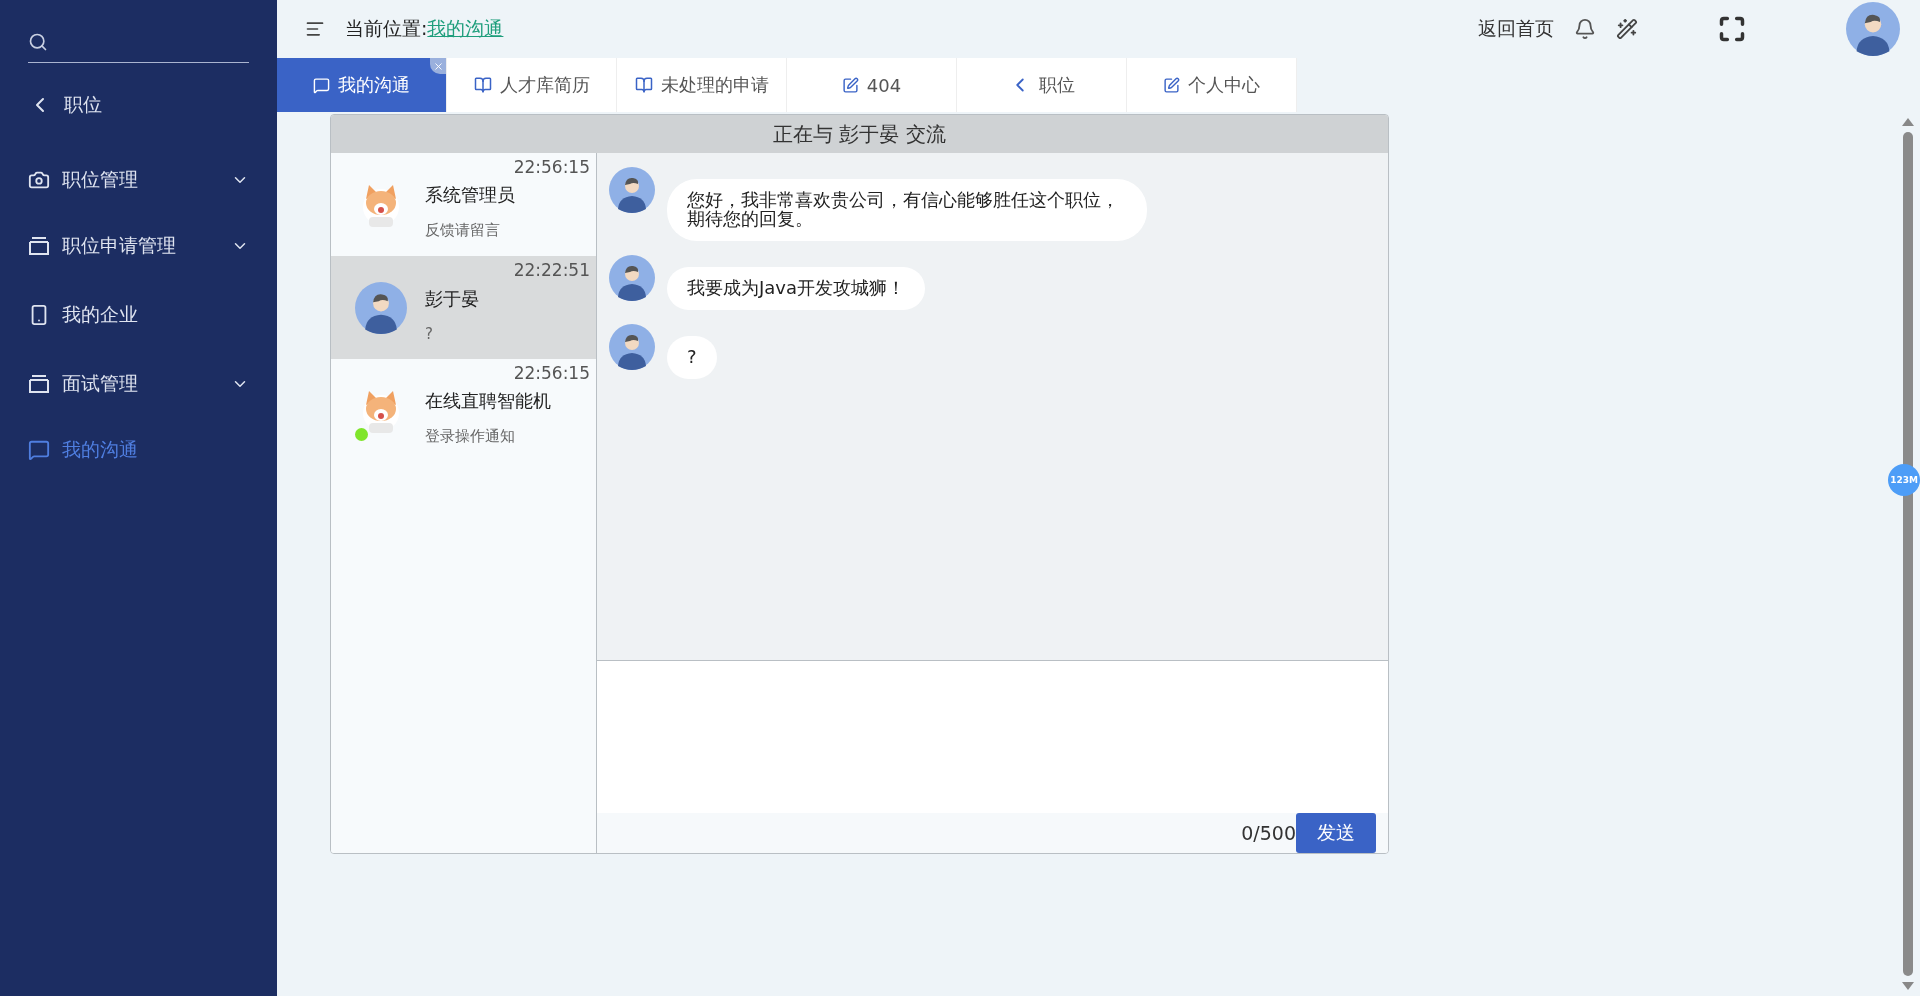 The width and height of the screenshot is (1920, 996). What do you see at coordinates (138, 180) in the screenshot?
I see `sidebar-item: 职位管理` at bounding box center [138, 180].